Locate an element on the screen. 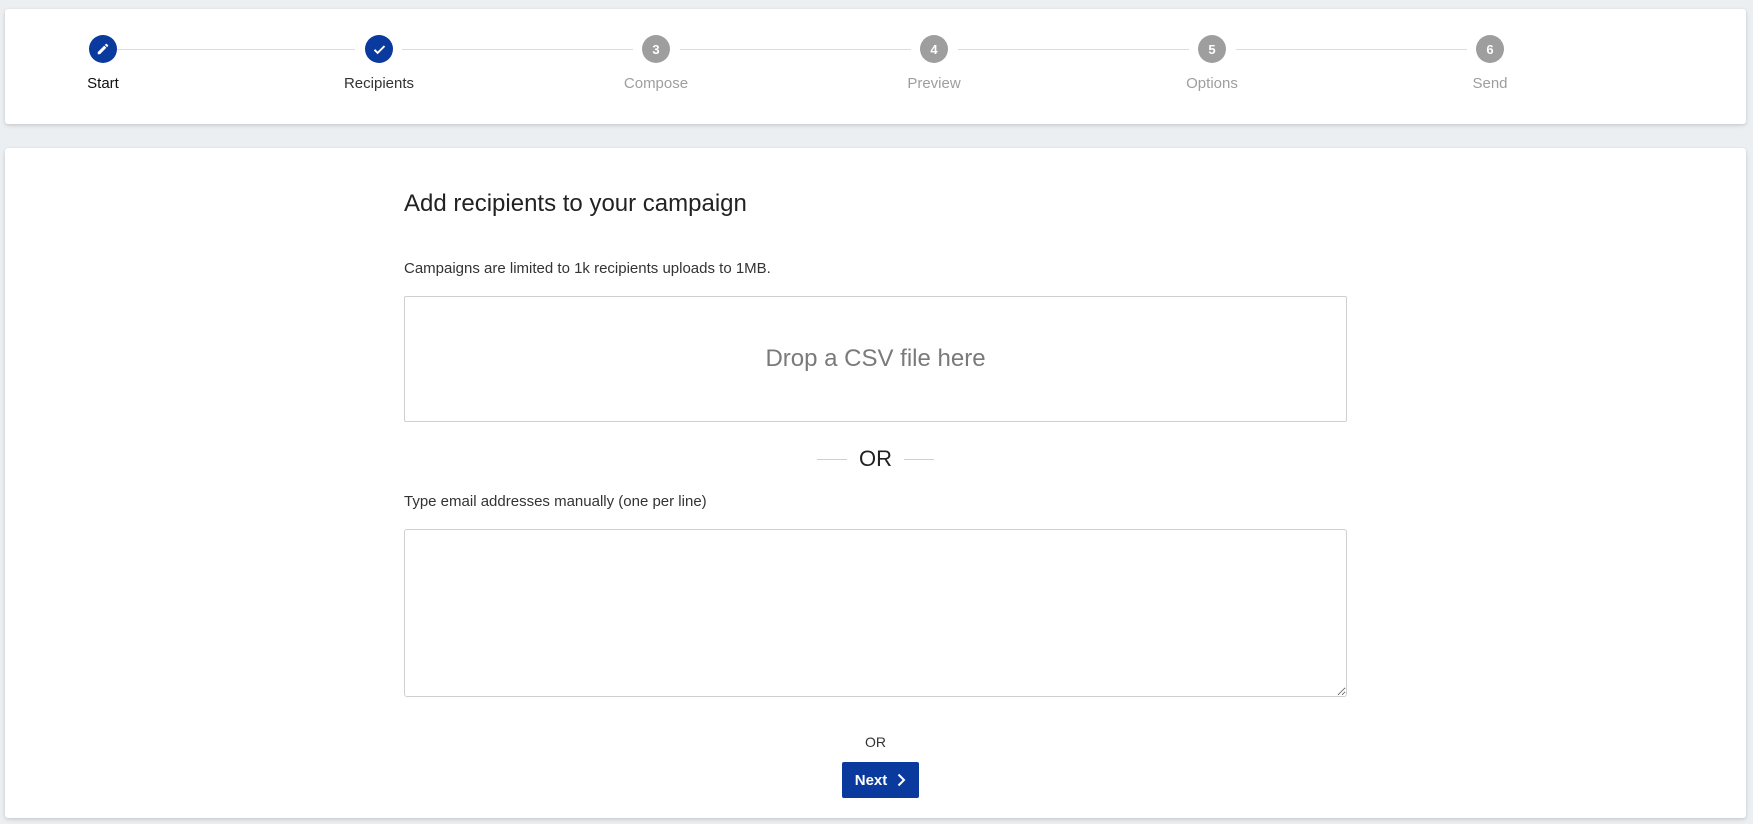  step-recipients: Recipients is located at coordinates (379, 64).